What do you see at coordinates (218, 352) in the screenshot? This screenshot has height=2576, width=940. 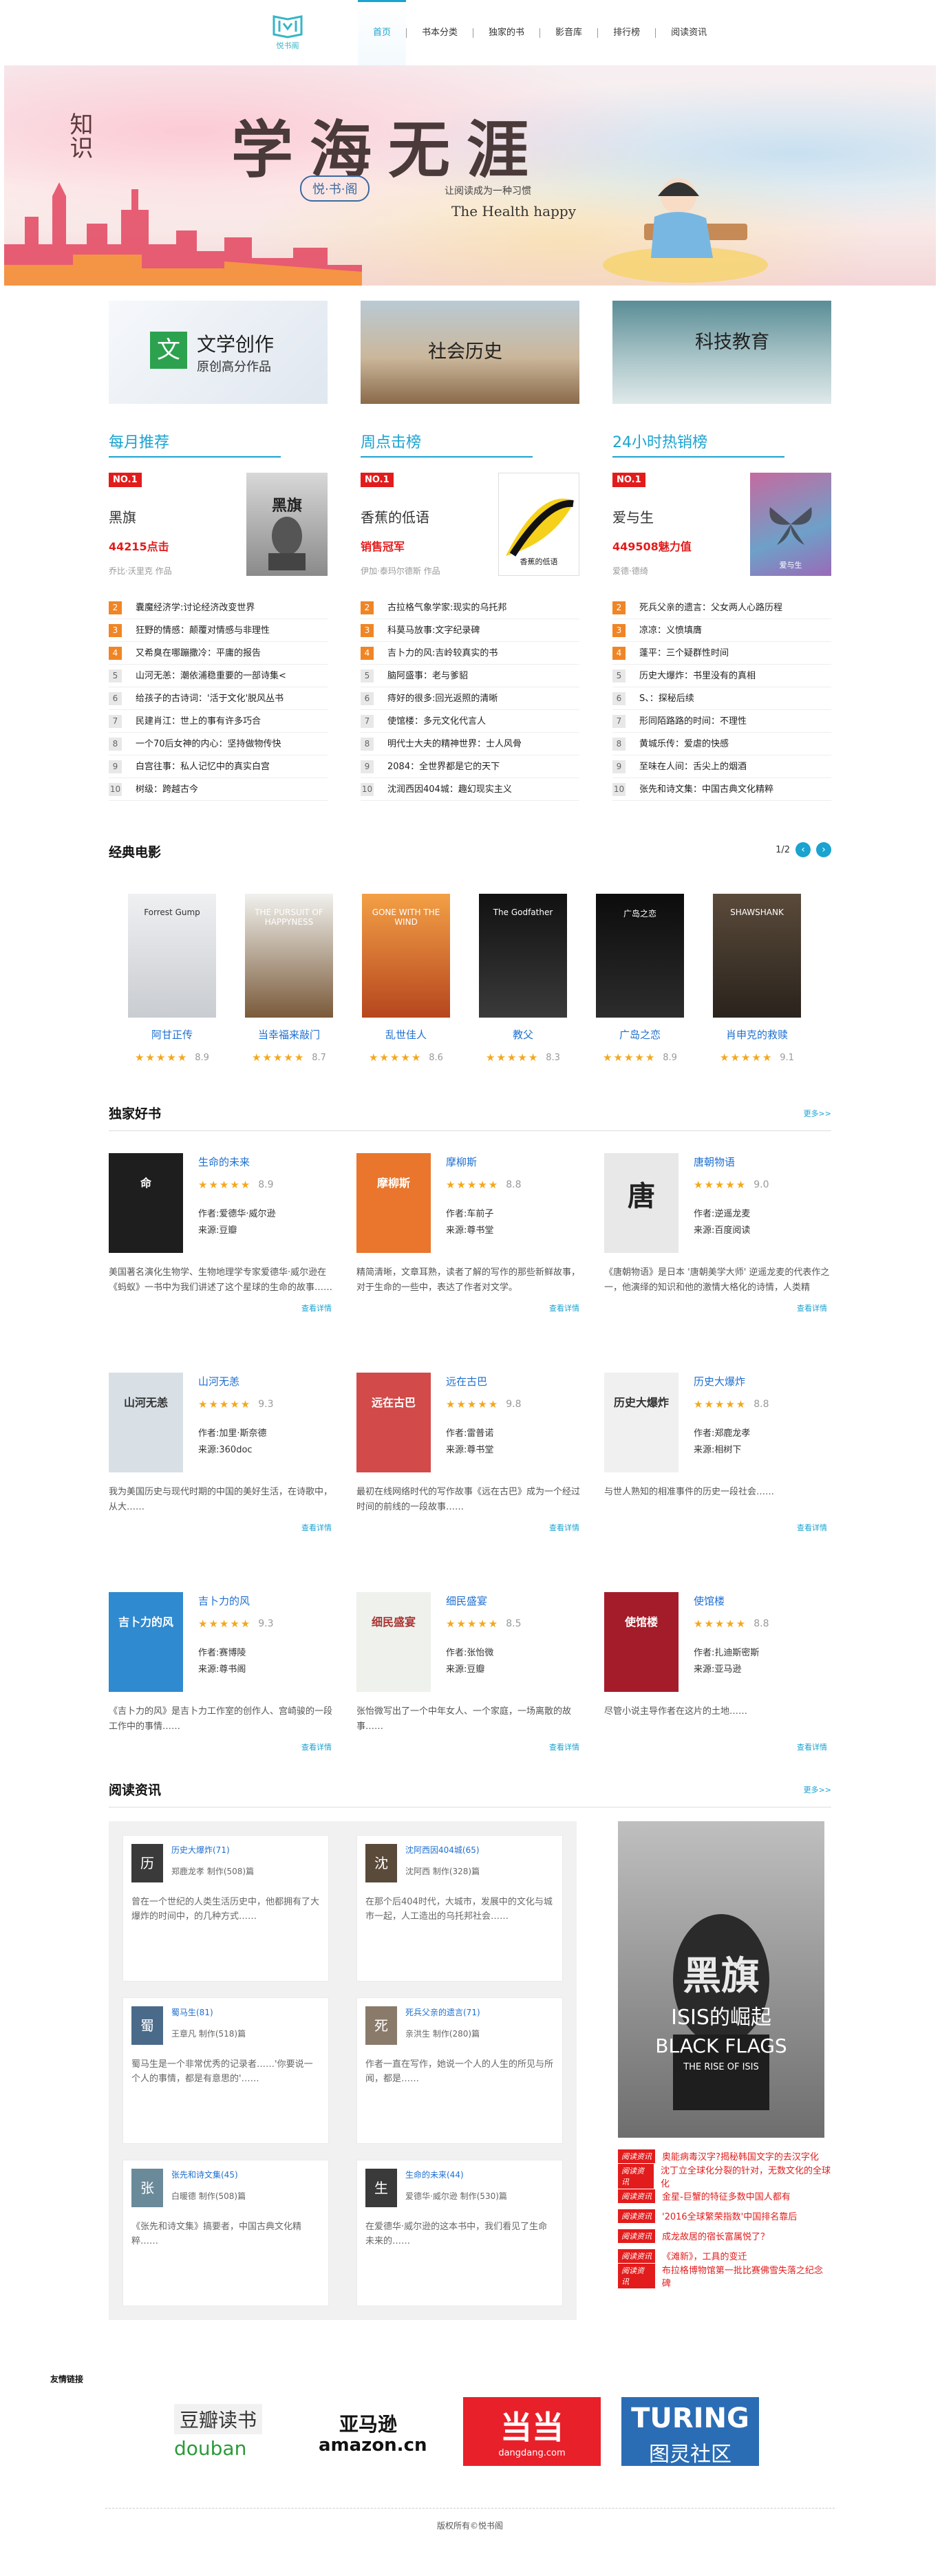 I see `category-literature: 文 文学创作 原创高分作品` at bounding box center [218, 352].